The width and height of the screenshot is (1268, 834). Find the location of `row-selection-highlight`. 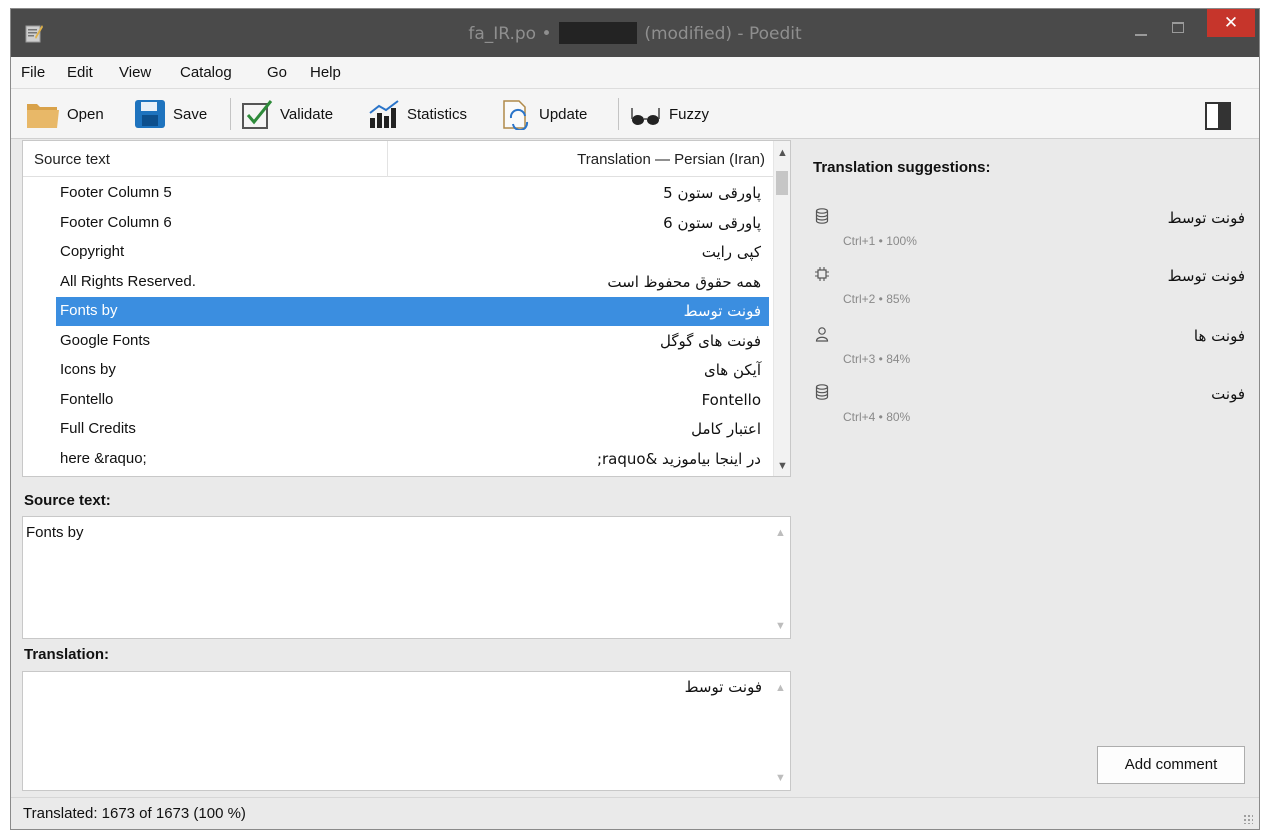

row-selection-highlight is located at coordinates (412, 311).